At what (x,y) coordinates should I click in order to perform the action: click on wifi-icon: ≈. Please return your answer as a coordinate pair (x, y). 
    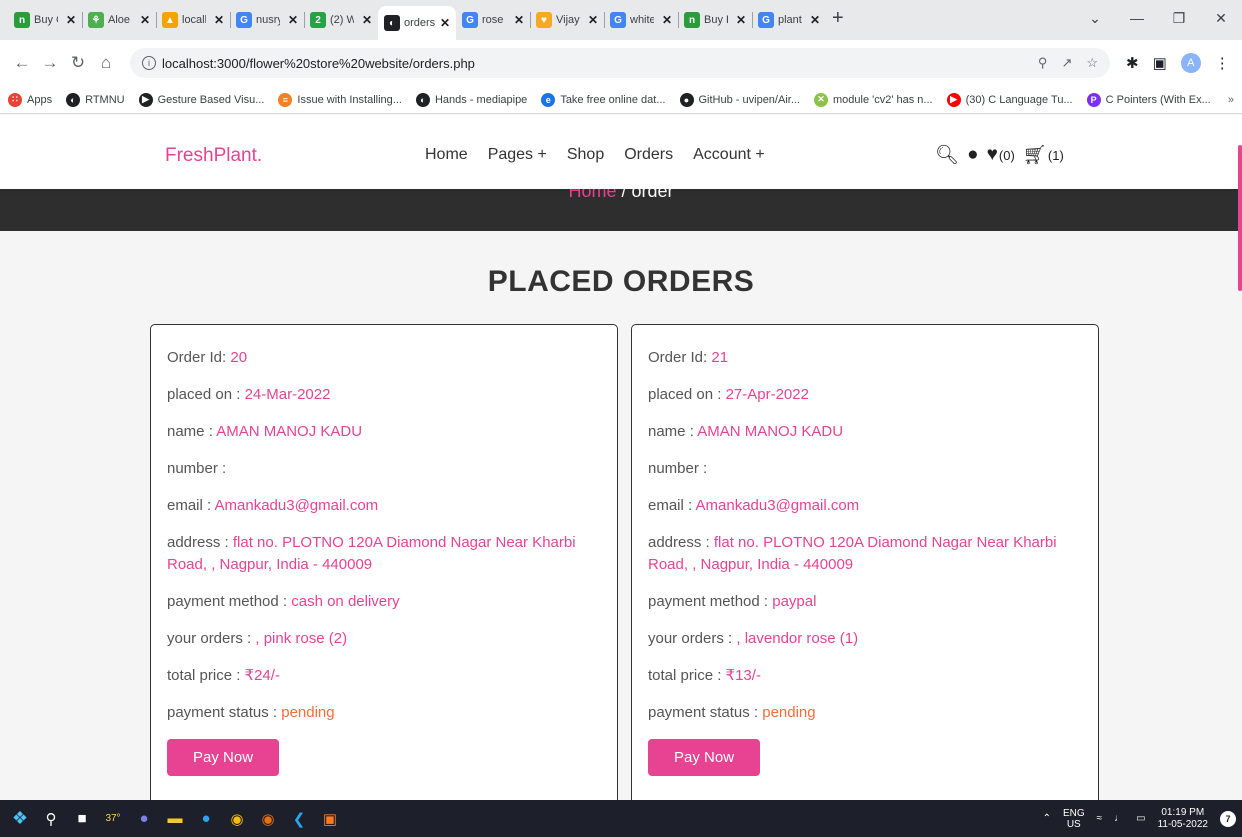
    Looking at the image, I should click on (1100, 818).